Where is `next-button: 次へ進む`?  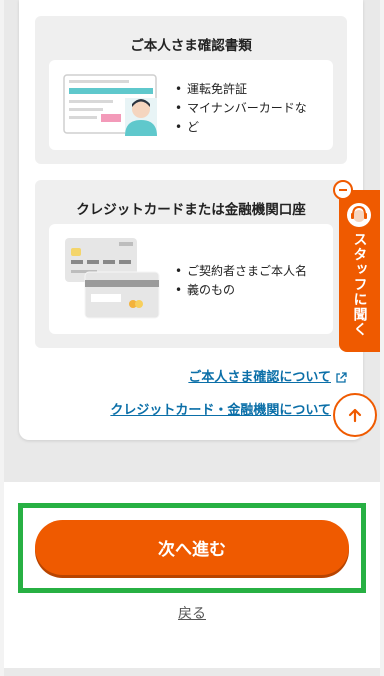
next-button: 次へ進む is located at coordinates (192, 547).